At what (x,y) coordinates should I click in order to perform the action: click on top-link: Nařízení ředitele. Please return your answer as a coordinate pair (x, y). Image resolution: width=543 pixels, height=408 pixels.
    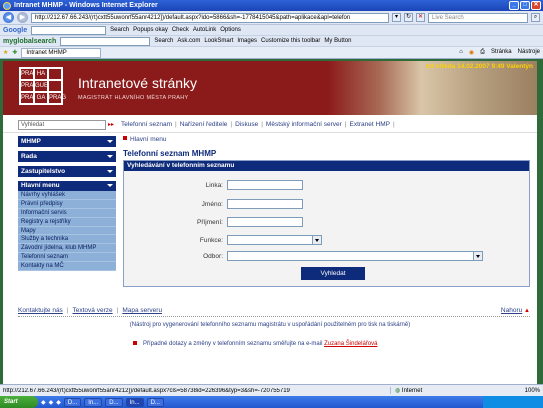
    Looking at the image, I should click on (204, 124).